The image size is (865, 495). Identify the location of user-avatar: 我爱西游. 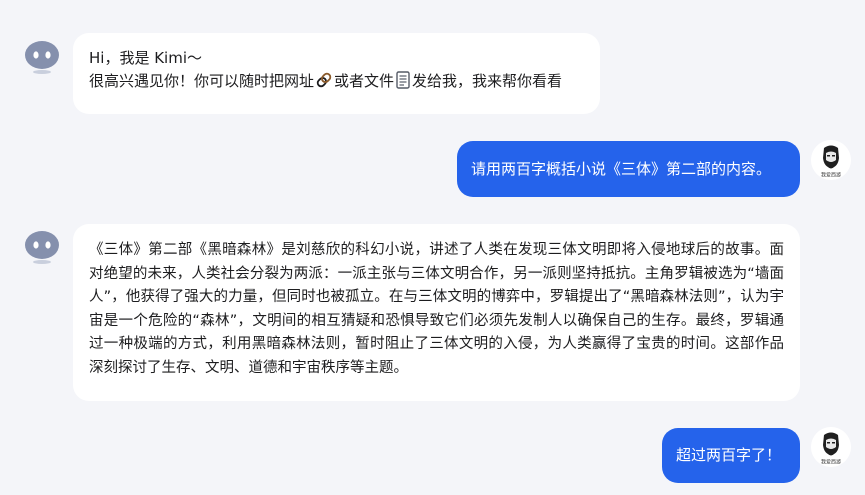
(831, 160).